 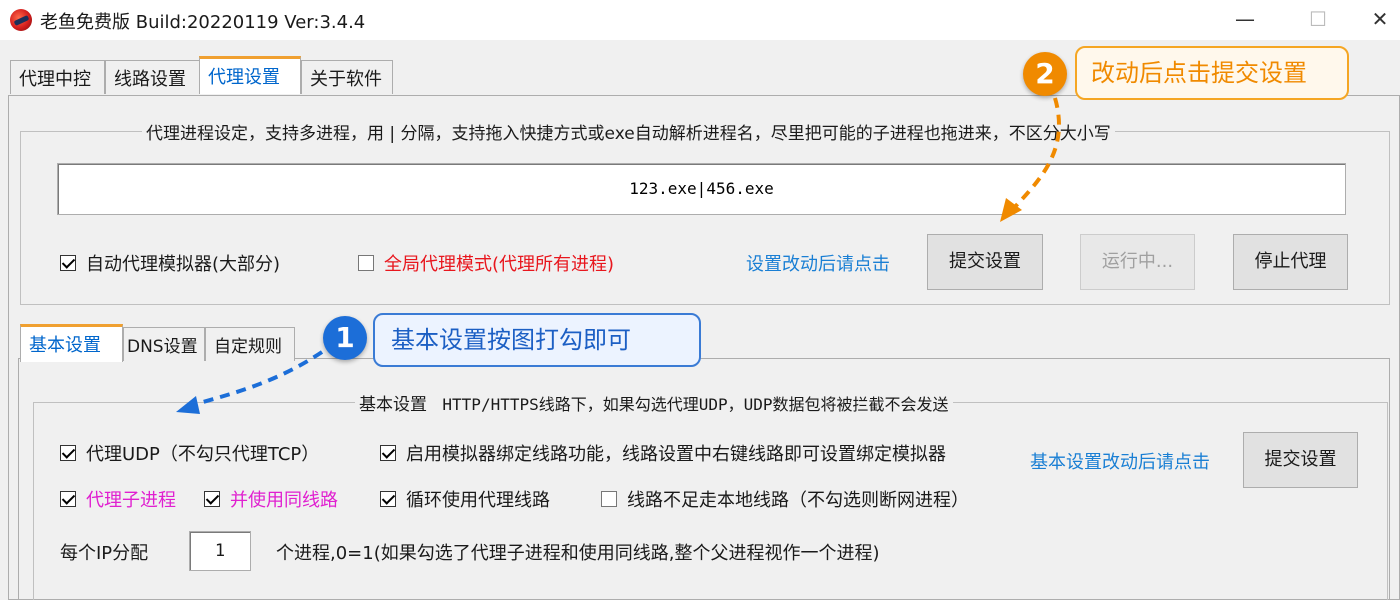 What do you see at coordinates (700, 20) in the screenshot?
I see `title-bar: 老鱼免费版 Build:20220119 Ver:3.4.4 — ☐ ✕` at bounding box center [700, 20].